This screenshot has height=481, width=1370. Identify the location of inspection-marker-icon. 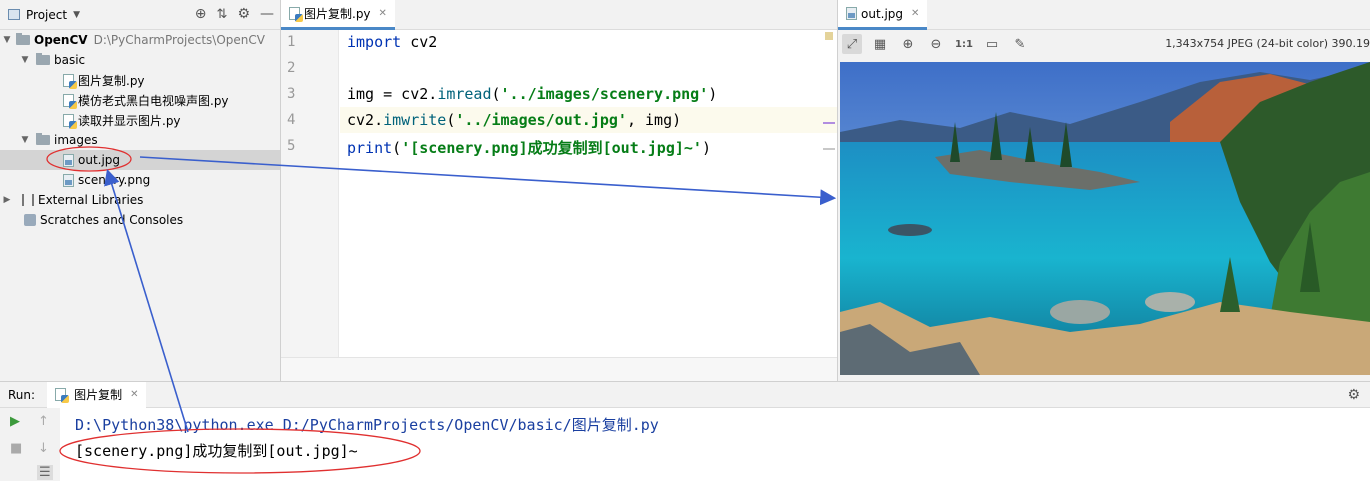
(829, 36).